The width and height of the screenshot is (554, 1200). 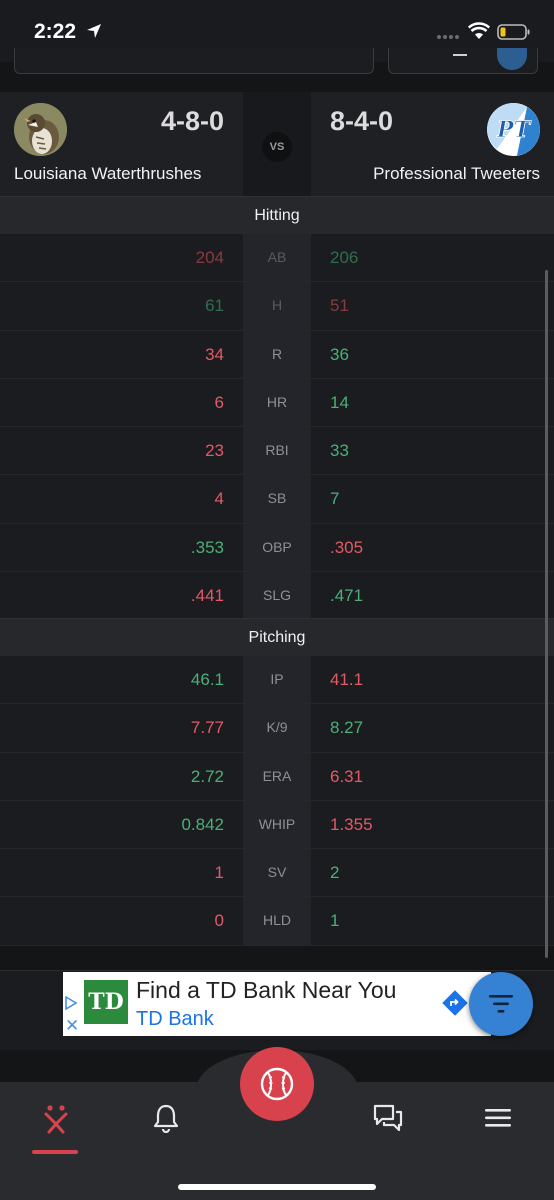 I want to click on home-indicator, so click(x=277, y=1187).